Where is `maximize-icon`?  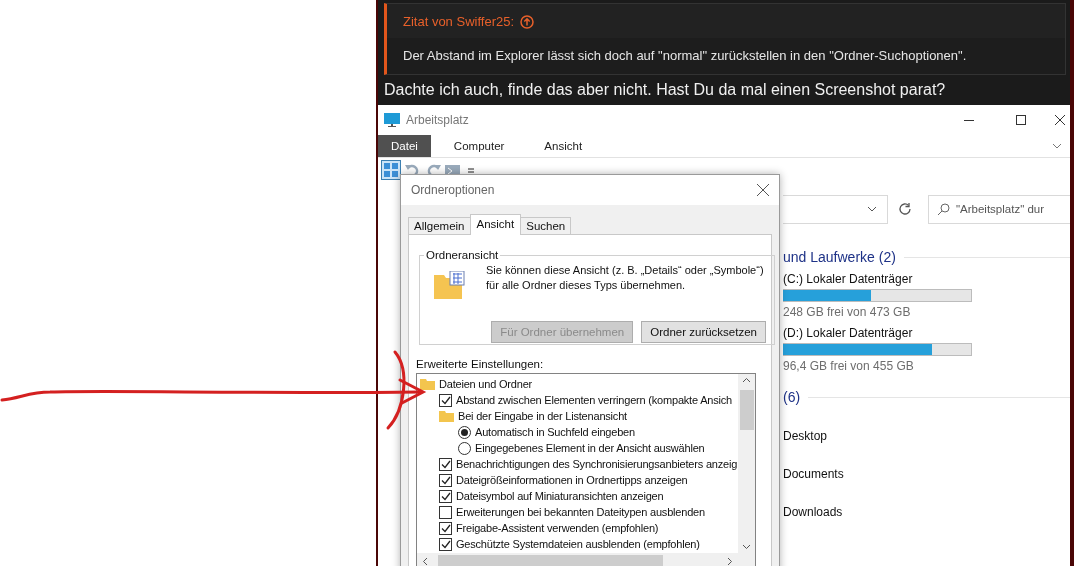
maximize-icon is located at coordinates (1021, 120).